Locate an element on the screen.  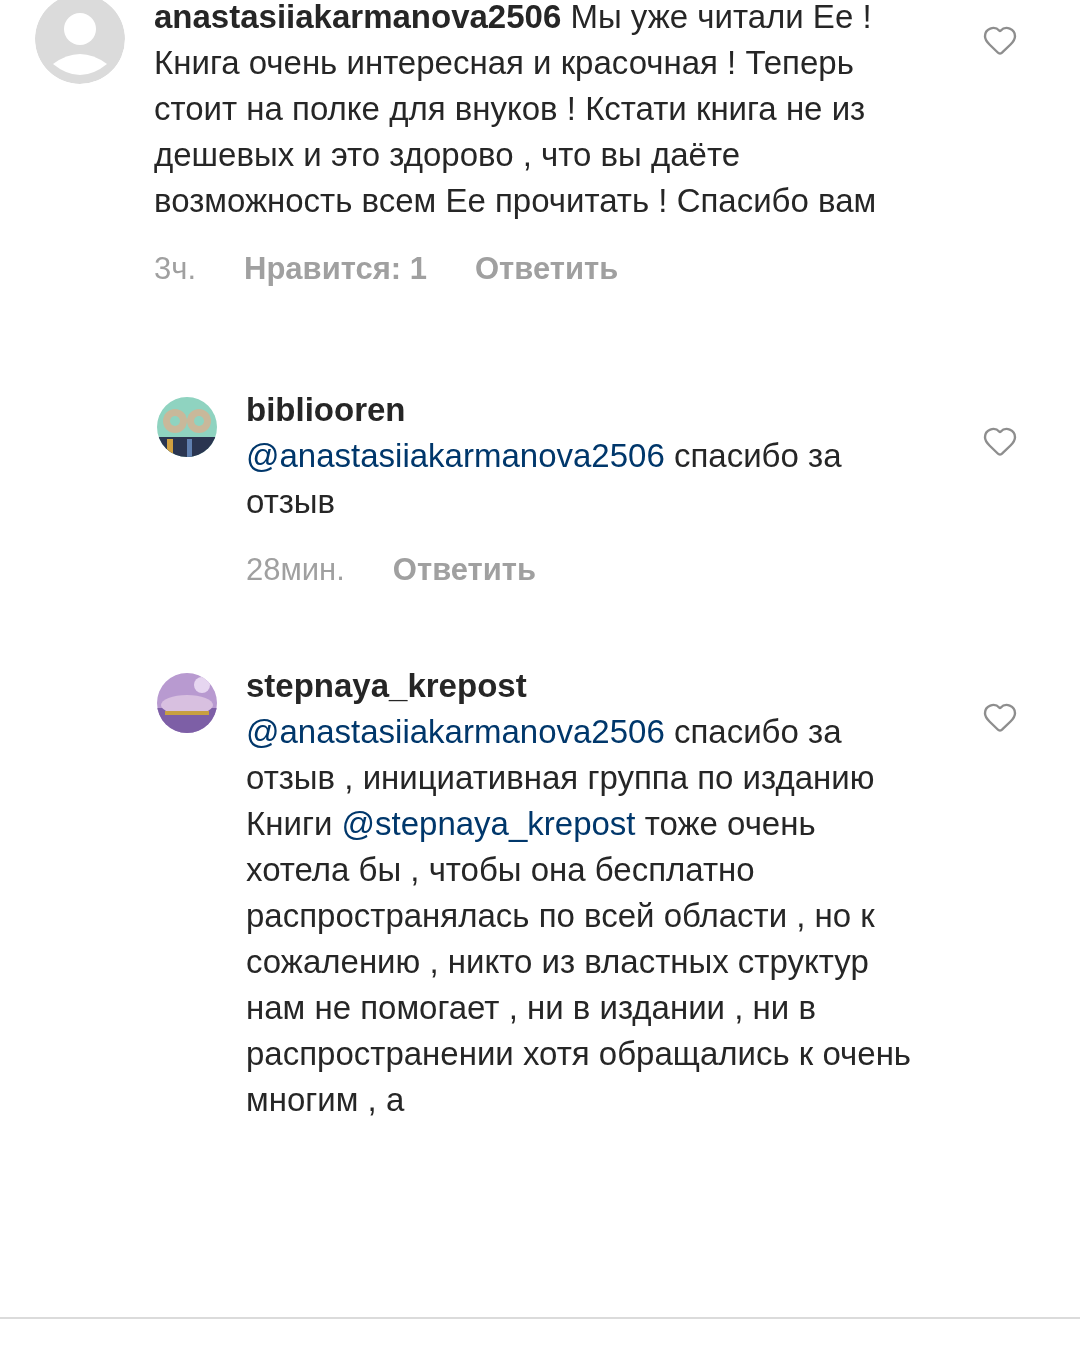
mention-link: @stepnaya_krepost is located at coordinates (488, 823).